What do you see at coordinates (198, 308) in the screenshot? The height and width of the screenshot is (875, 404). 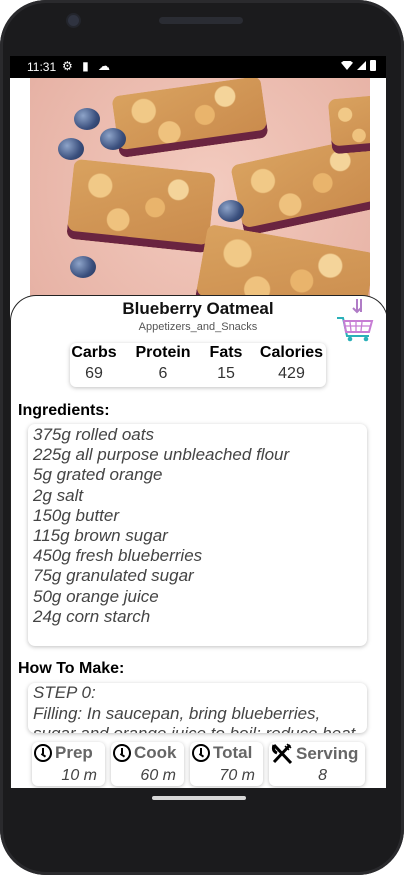 I see `recipe-title: Blueberry Oatmeal` at bounding box center [198, 308].